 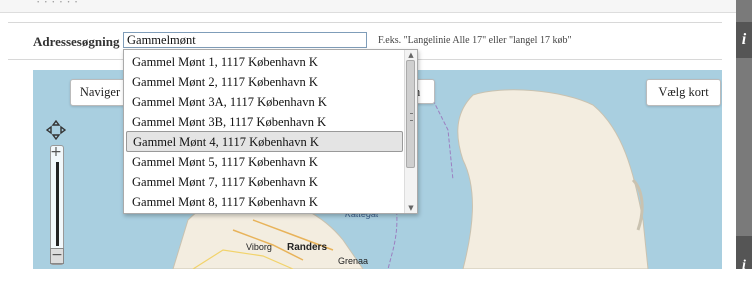 I want to click on scrollbar-grip, so click(x=411, y=117).